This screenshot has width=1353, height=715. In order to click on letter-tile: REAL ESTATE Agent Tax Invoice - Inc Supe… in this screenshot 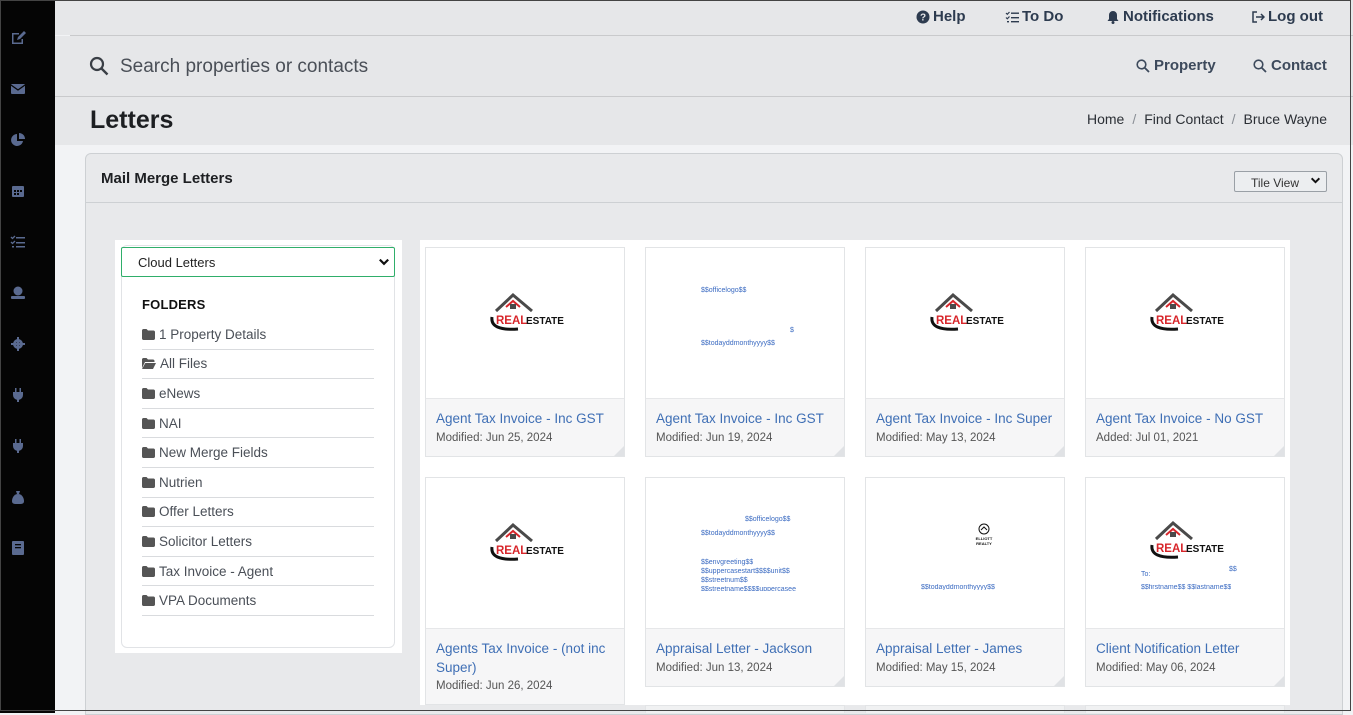, I will do `click(965, 352)`.